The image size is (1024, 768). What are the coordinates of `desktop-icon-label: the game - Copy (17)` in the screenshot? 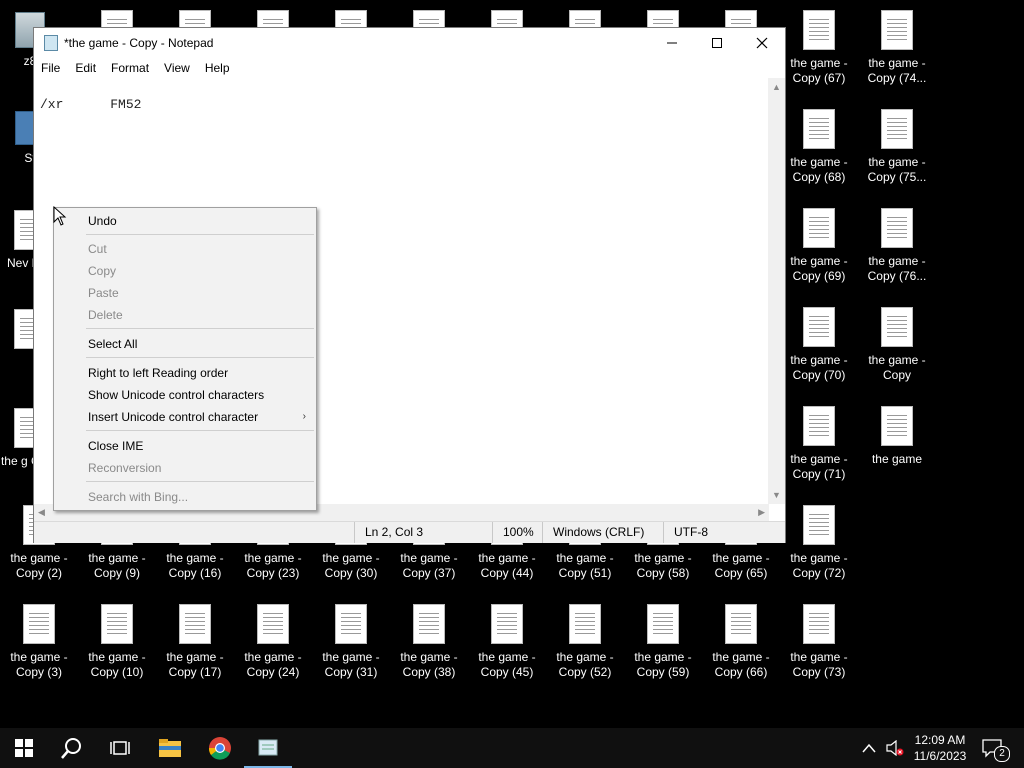 It's located at (195, 664).